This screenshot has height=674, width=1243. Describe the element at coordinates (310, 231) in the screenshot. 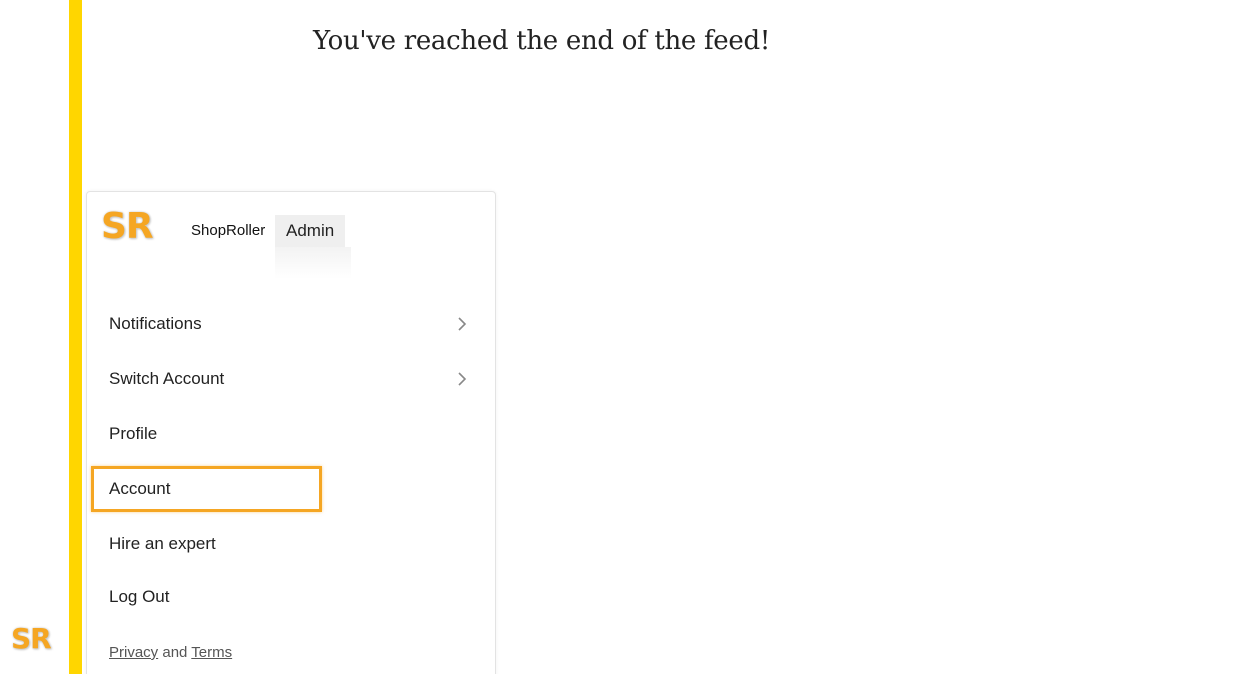

I see `role-badge: Admin` at that location.